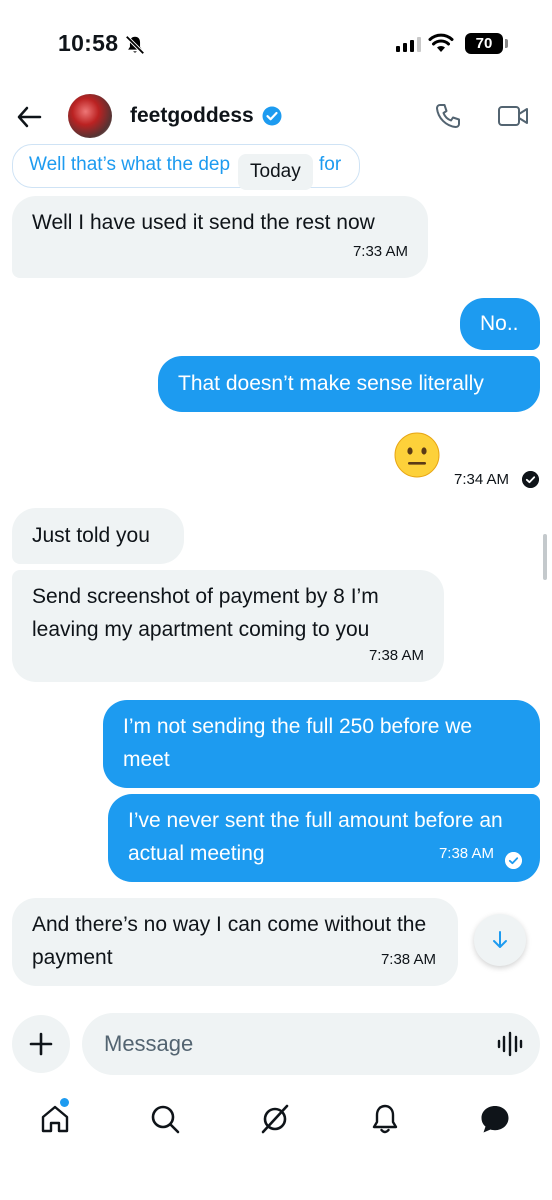 This screenshot has width=552, height=1200. I want to click on plus-icon, so click(41, 1044).